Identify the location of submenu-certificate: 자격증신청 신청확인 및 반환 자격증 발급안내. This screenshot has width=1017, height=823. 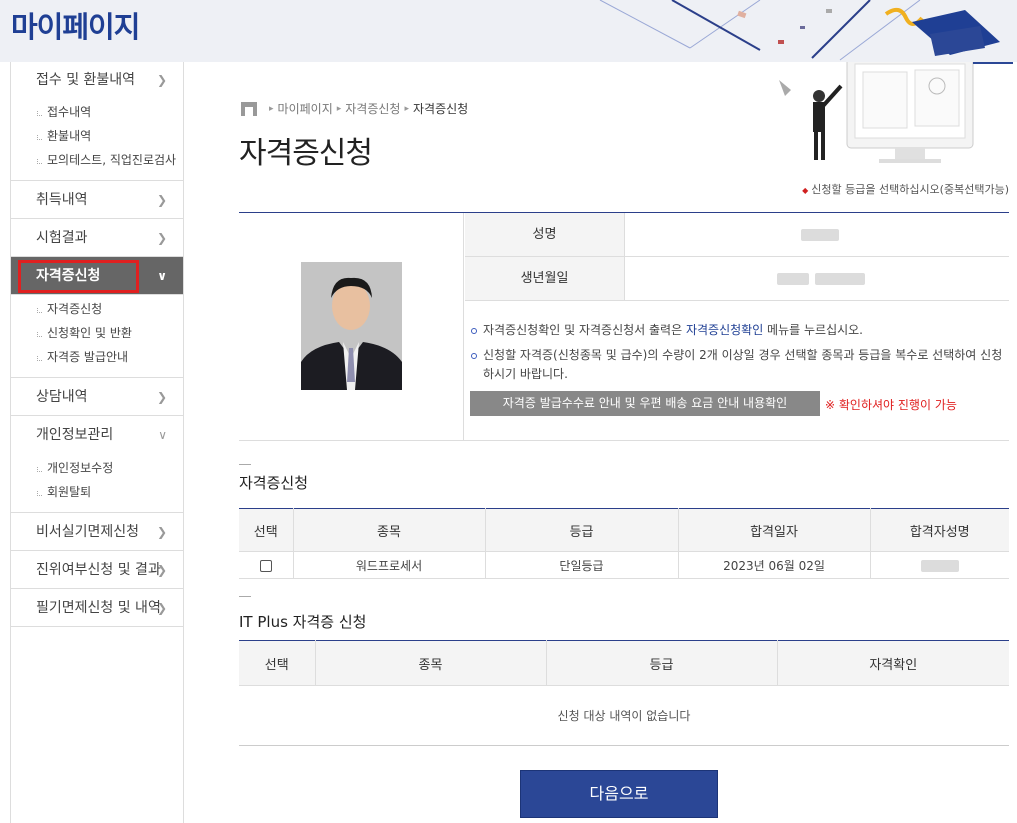
(97, 336).